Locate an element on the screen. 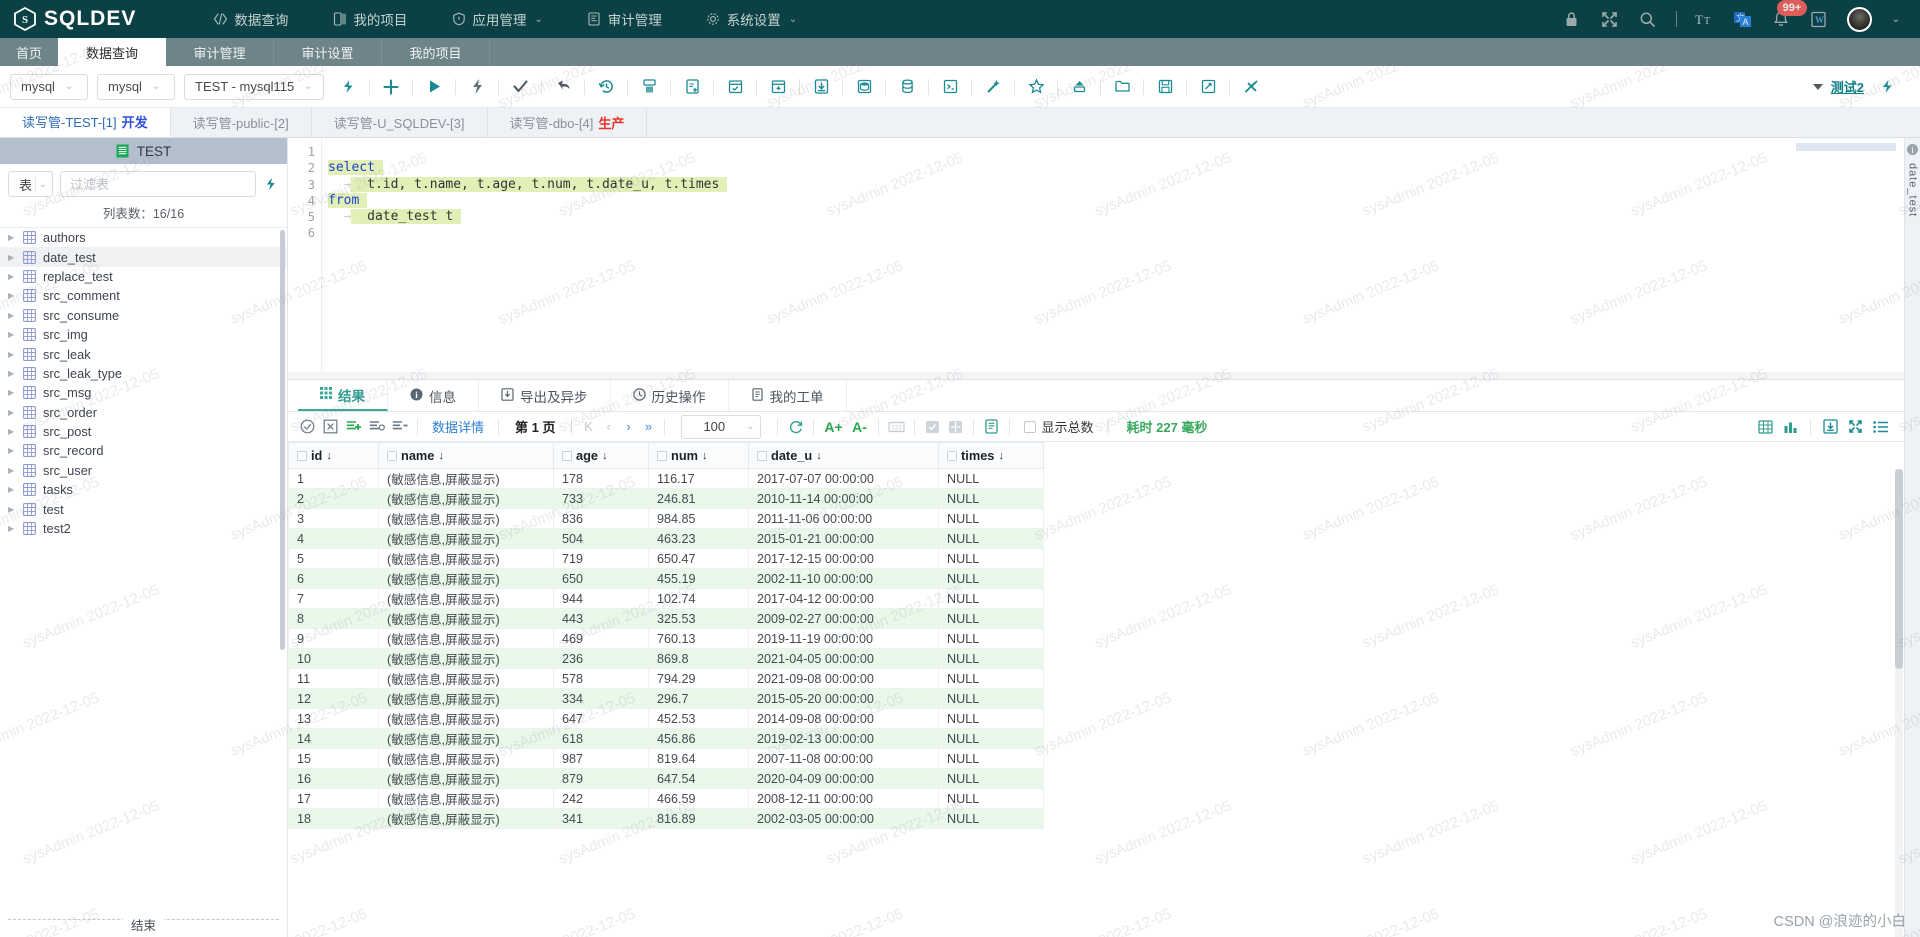 The image size is (1920, 937). session-tab-dbo: 读写管-dbo-[4] 生产 is located at coordinates (568, 122).